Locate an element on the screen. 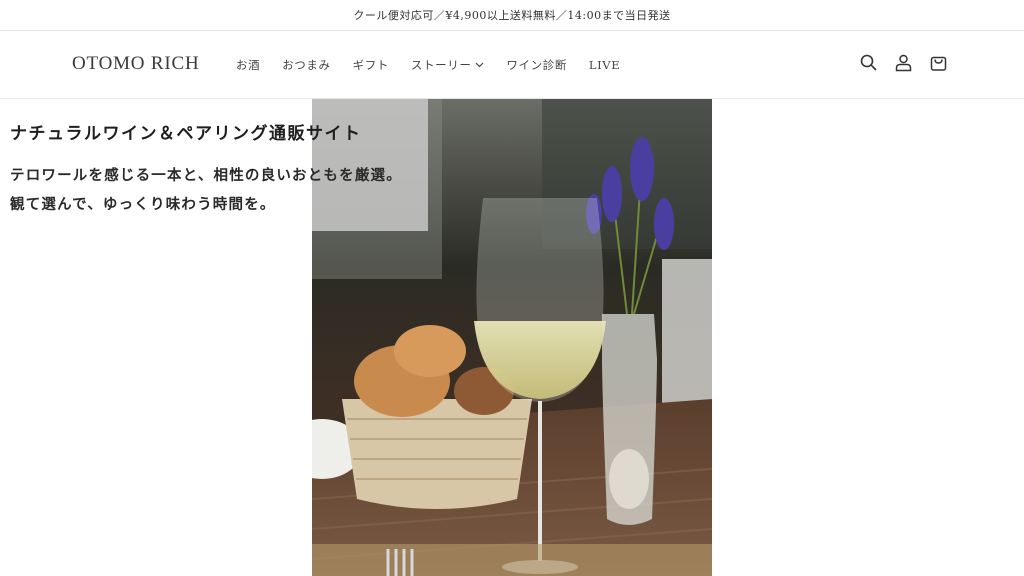 The image size is (1024, 576). announcement-bar: クール便対応可／¥4,900以上送料無料／14:00まで当日発送 is located at coordinates (512, 15).